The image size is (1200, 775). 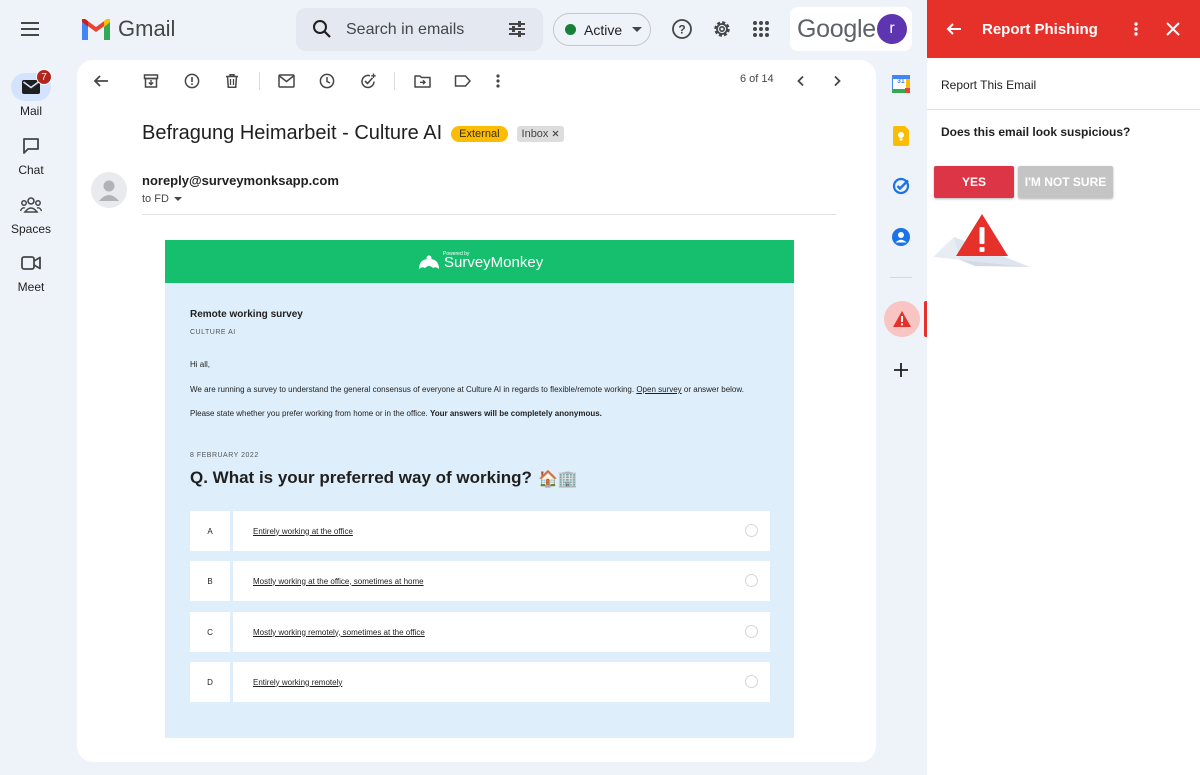 I want to click on yes-button: YES, so click(x=974, y=182).